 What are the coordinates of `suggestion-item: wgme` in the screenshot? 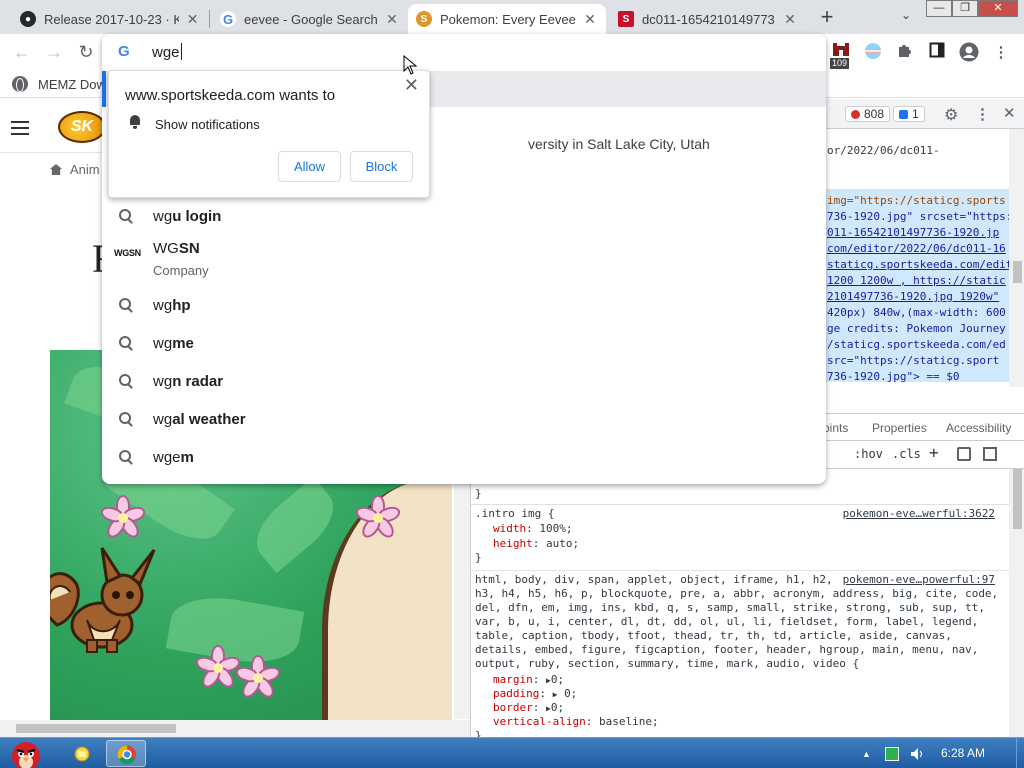 It's located at (464, 343).